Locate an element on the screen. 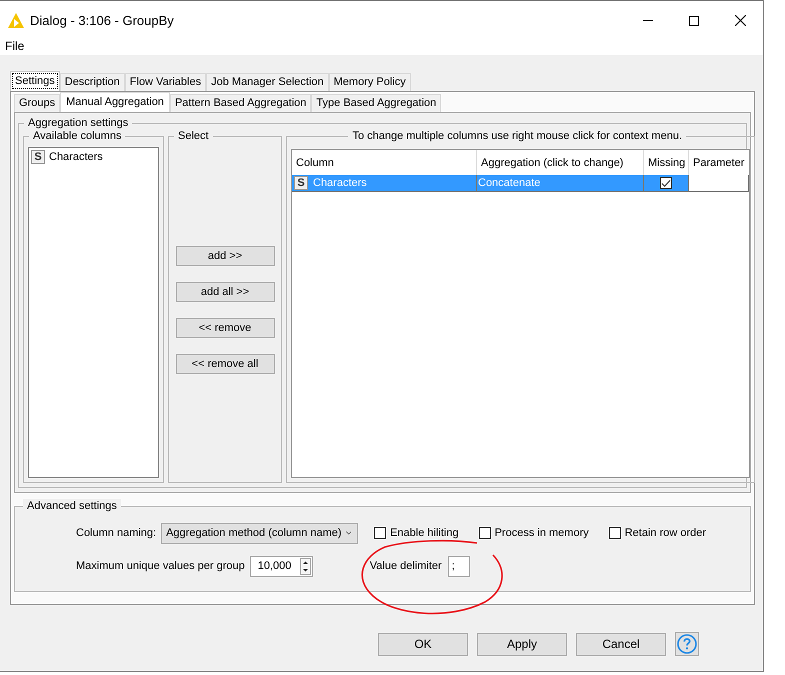 This screenshot has height=675, width=785. dialog-button: Cancel is located at coordinates (621, 644).